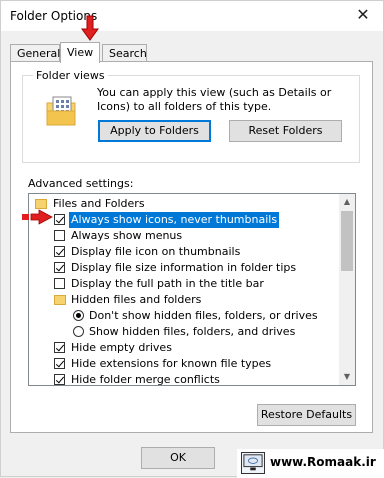 This screenshot has height=478, width=384. Describe the element at coordinates (192, 16) in the screenshot. I see `title-bar: Folder Options ✕` at that location.